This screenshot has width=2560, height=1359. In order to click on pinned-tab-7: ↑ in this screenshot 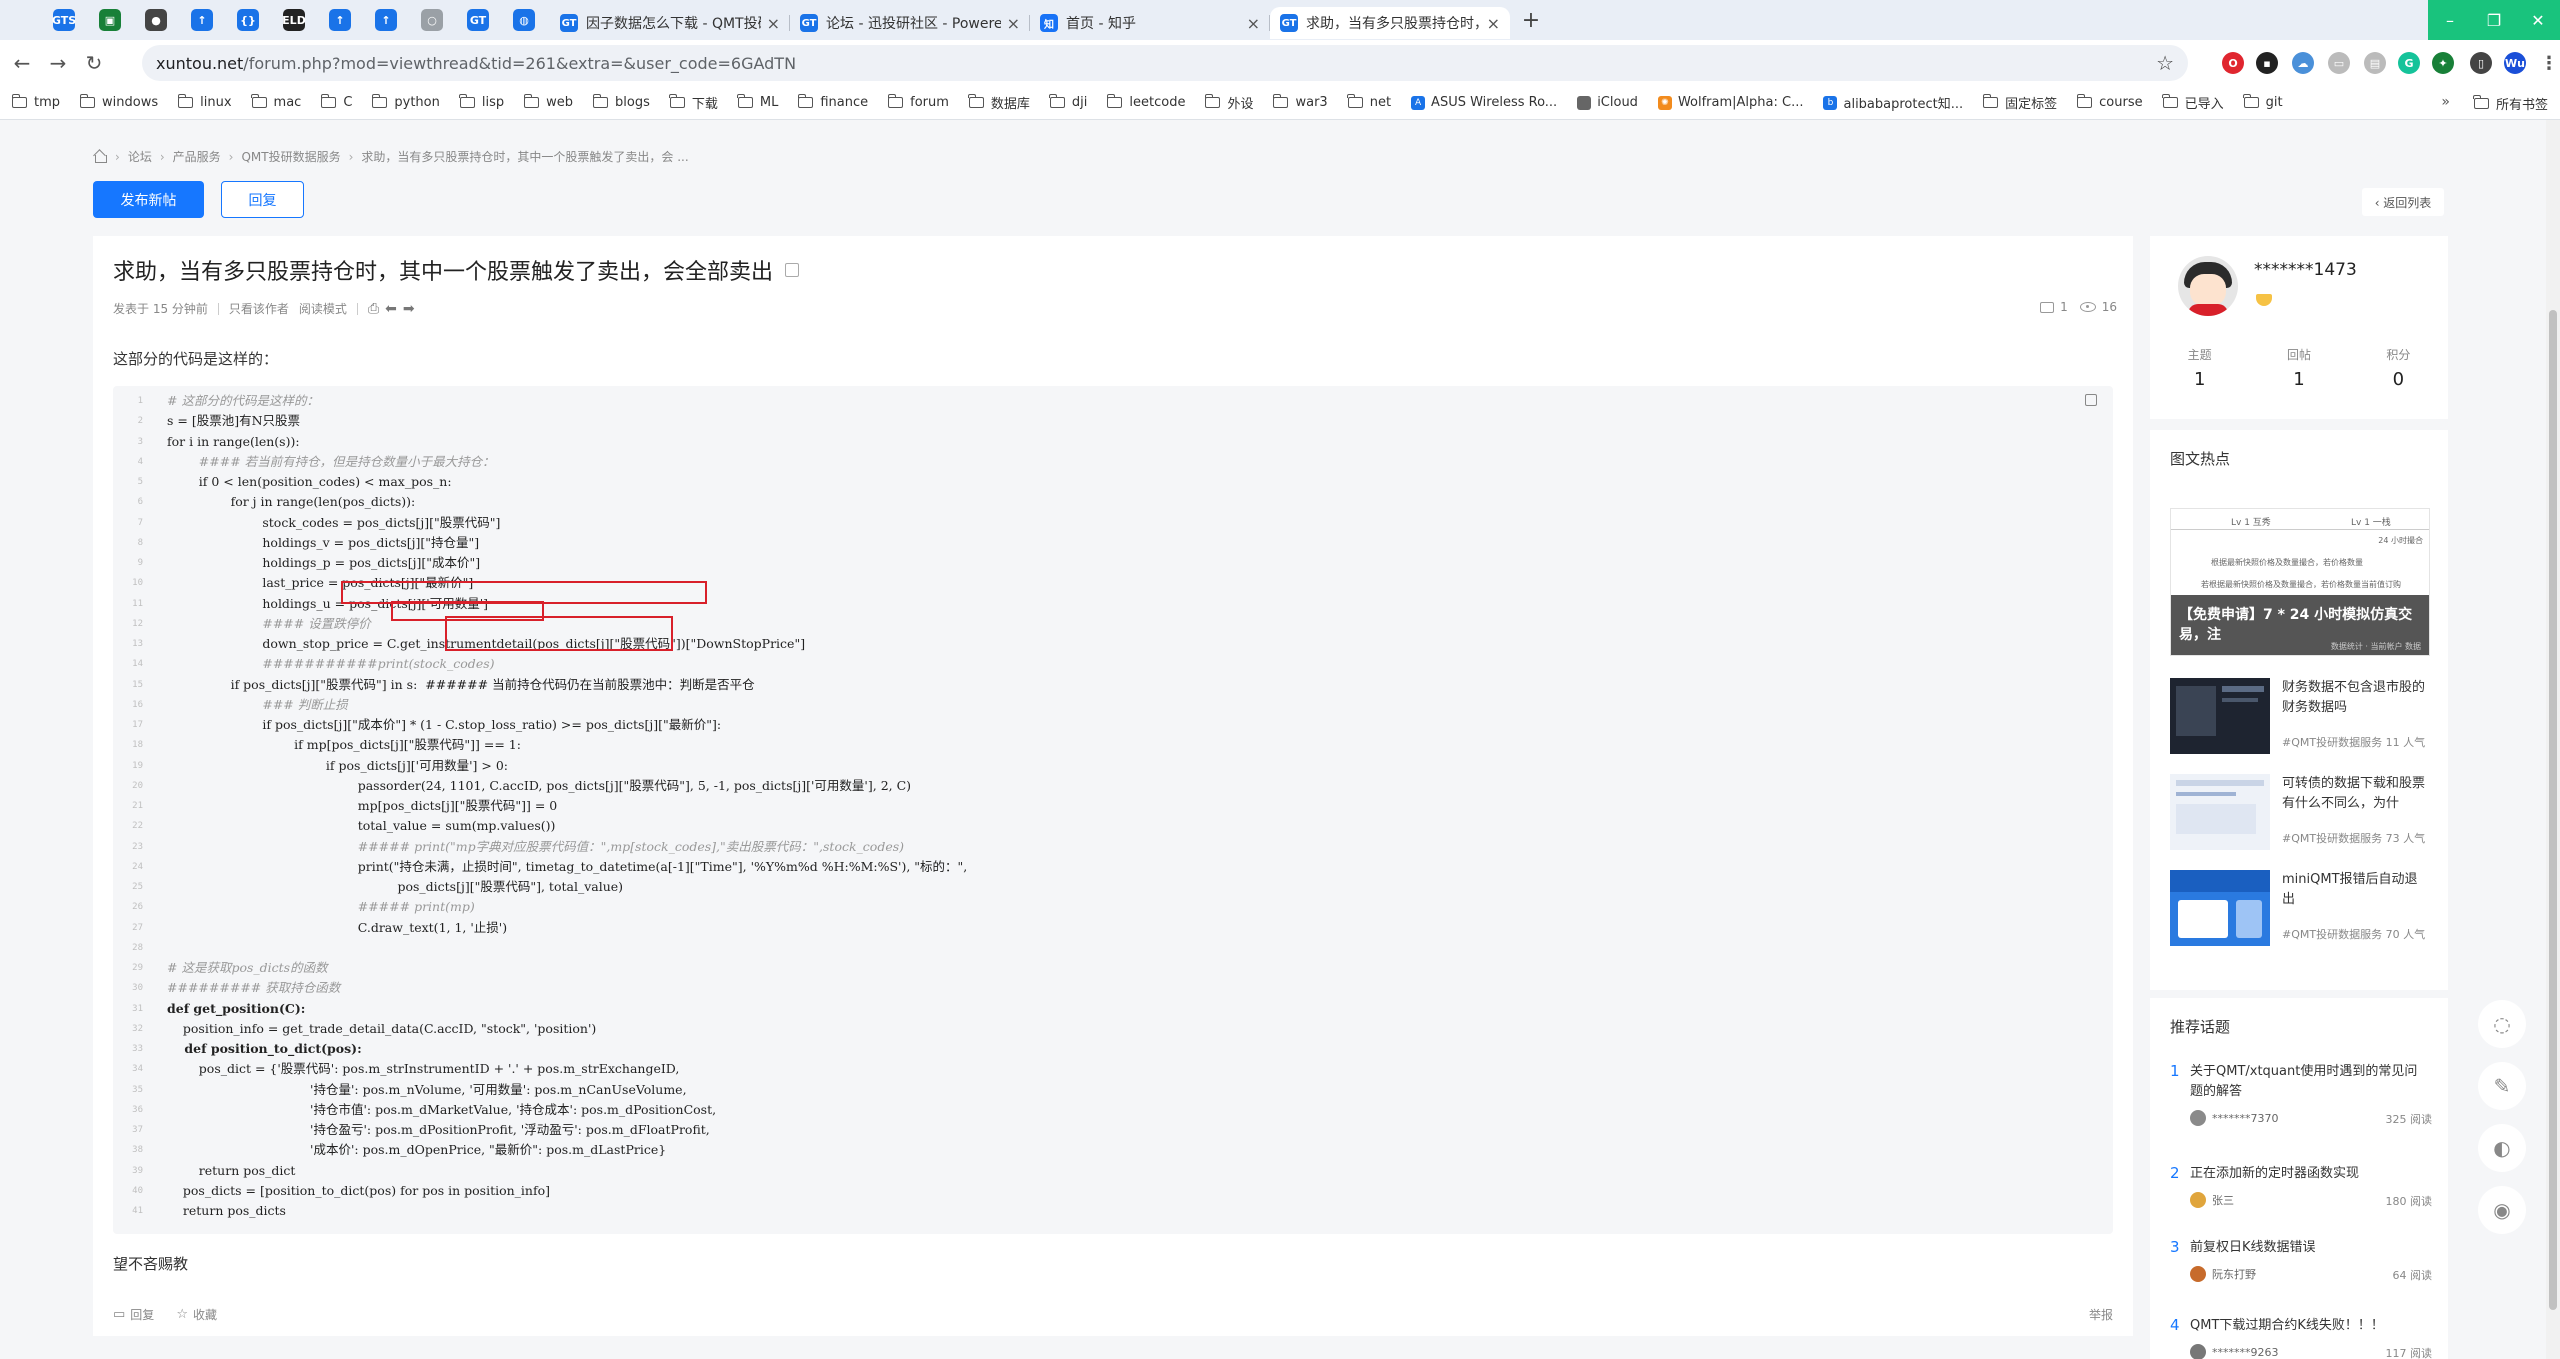, I will do `click(386, 20)`.